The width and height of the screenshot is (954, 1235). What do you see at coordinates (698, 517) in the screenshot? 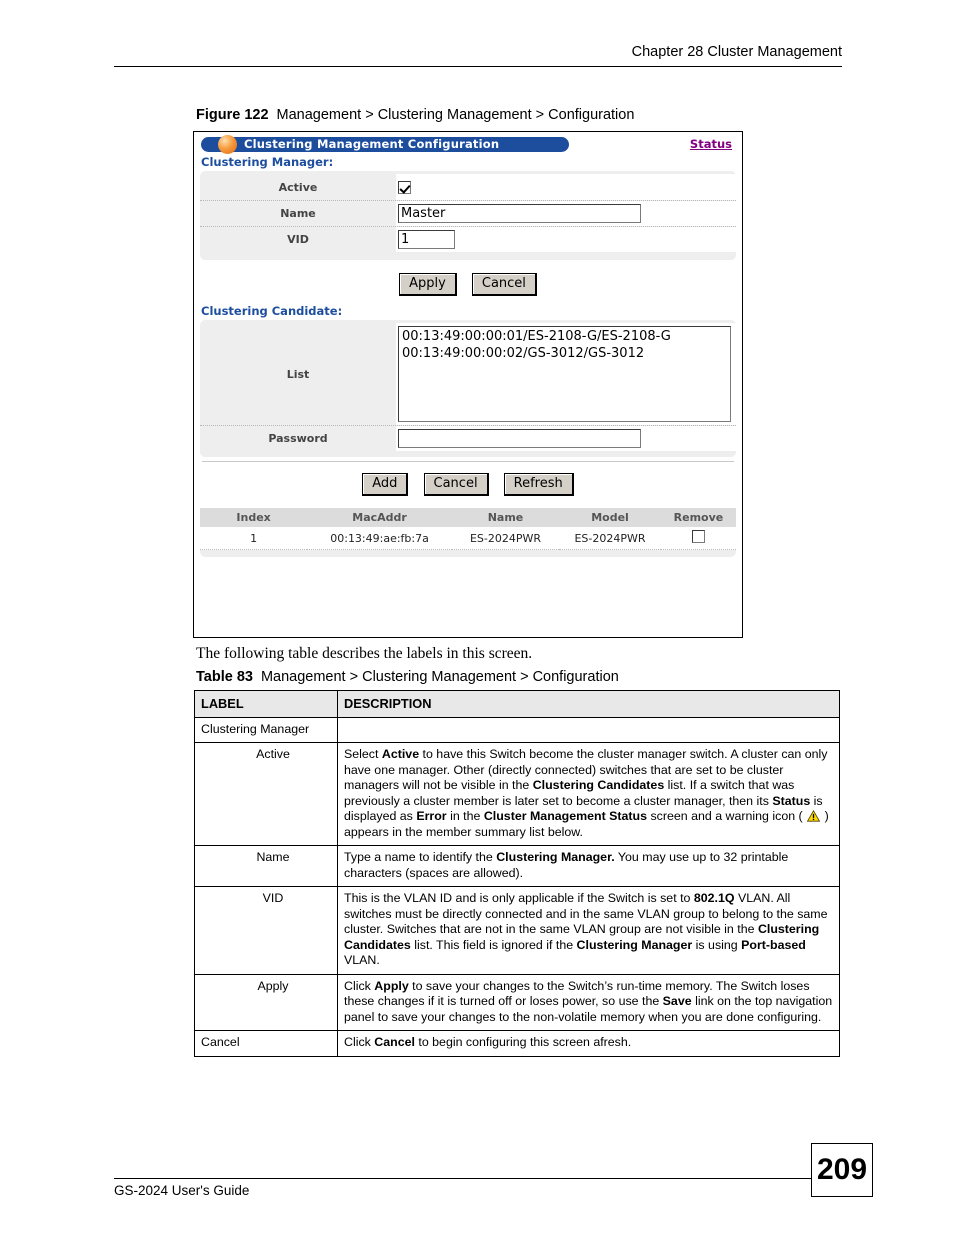
I see `col-remove: Remove` at bounding box center [698, 517].